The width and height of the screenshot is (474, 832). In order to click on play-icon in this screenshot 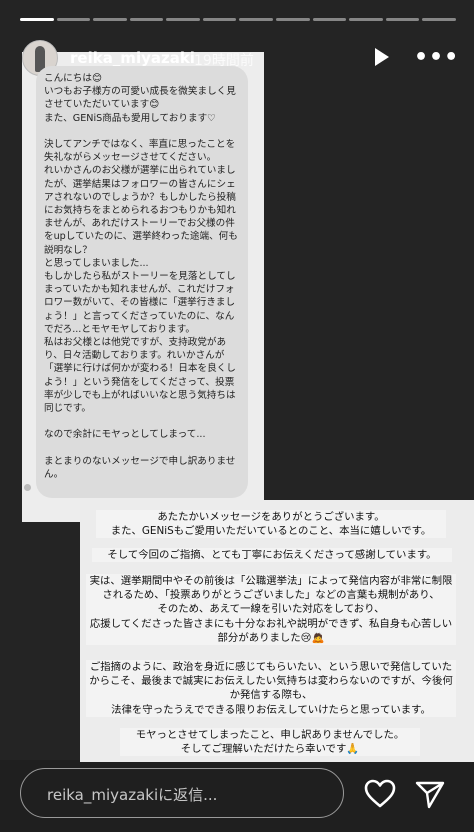, I will do `click(382, 57)`.